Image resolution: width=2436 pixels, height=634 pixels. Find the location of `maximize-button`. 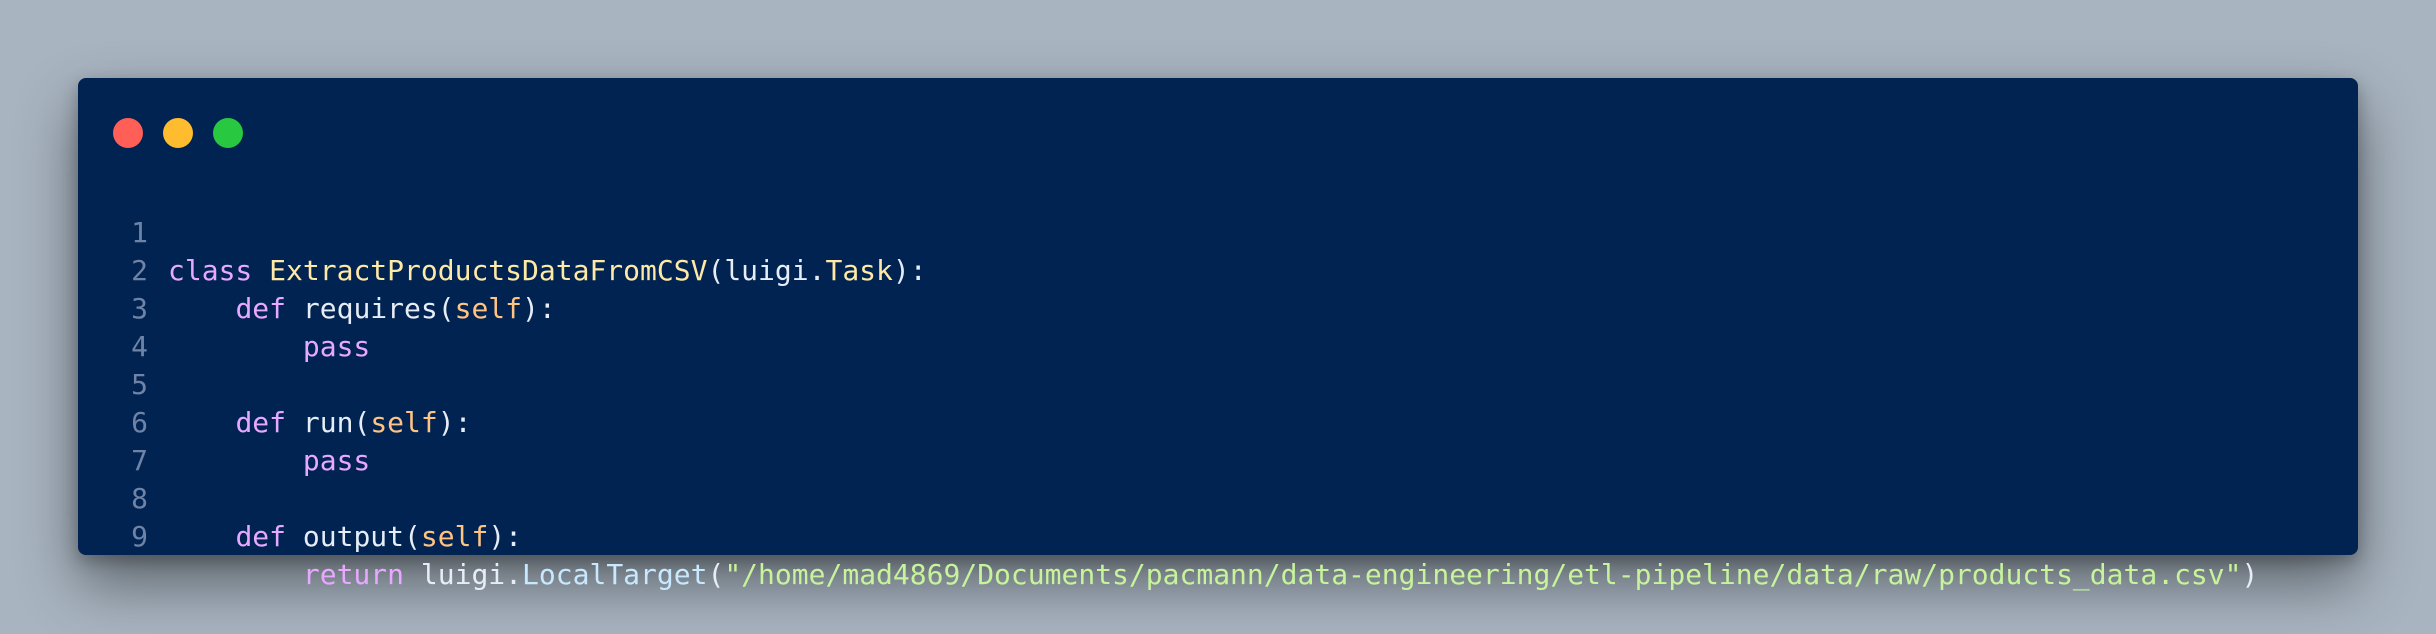

maximize-button is located at coordinates (228, 133).